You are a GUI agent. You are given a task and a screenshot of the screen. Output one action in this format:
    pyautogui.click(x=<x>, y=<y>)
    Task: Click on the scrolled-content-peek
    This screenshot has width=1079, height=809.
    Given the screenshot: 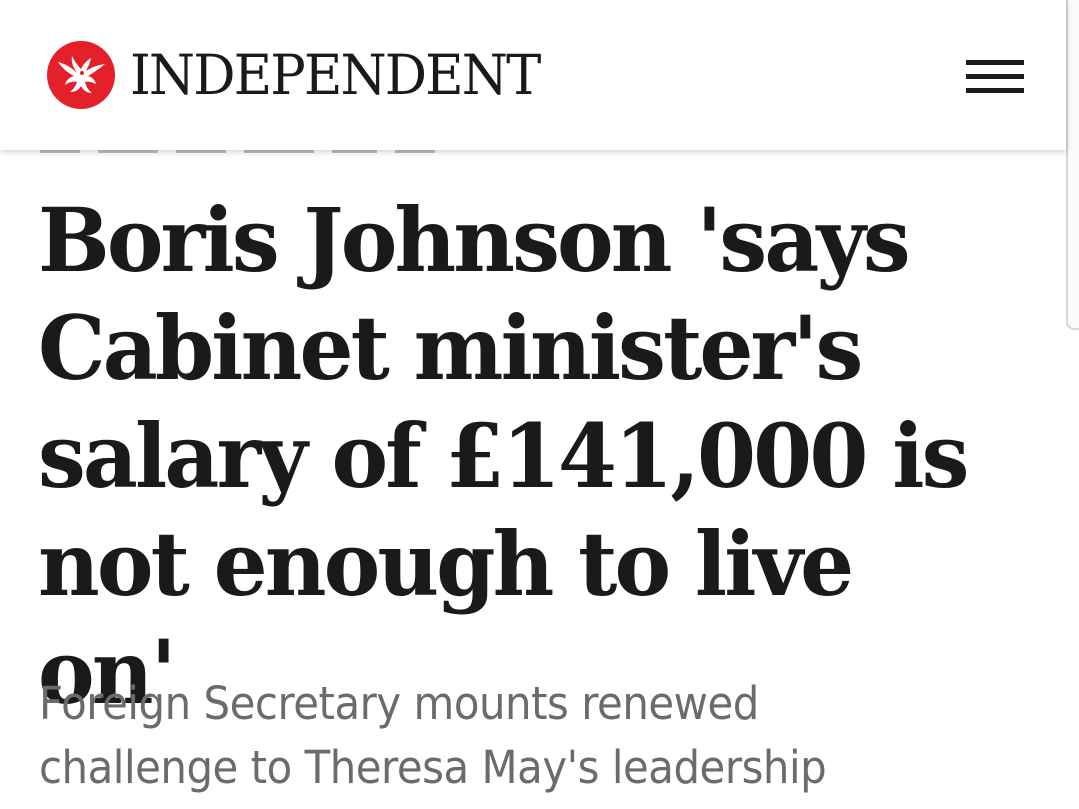 What is the action you would take?
    pyautogui.click(x=260, y=153)
    